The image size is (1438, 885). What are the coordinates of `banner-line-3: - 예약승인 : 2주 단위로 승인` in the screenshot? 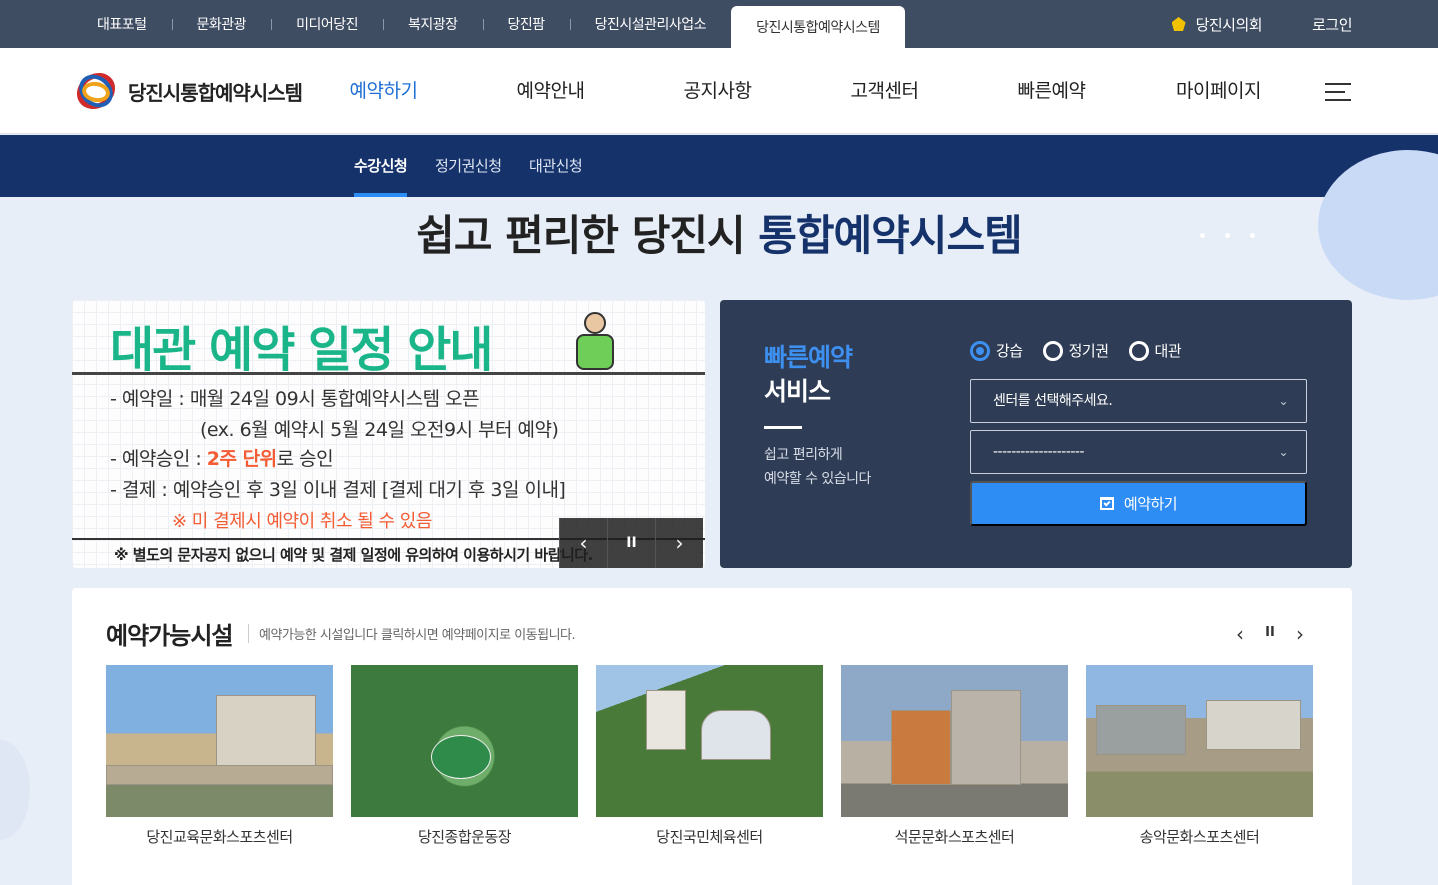 It's located at (222, 459).